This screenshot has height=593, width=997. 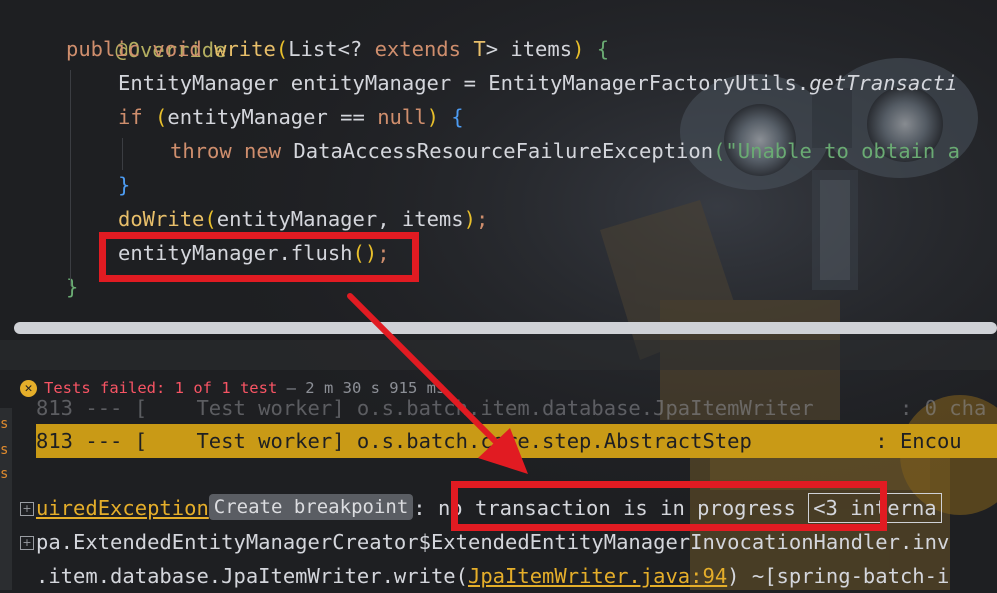 I want to click on annotation-arrow, so click(x=437, y=383).